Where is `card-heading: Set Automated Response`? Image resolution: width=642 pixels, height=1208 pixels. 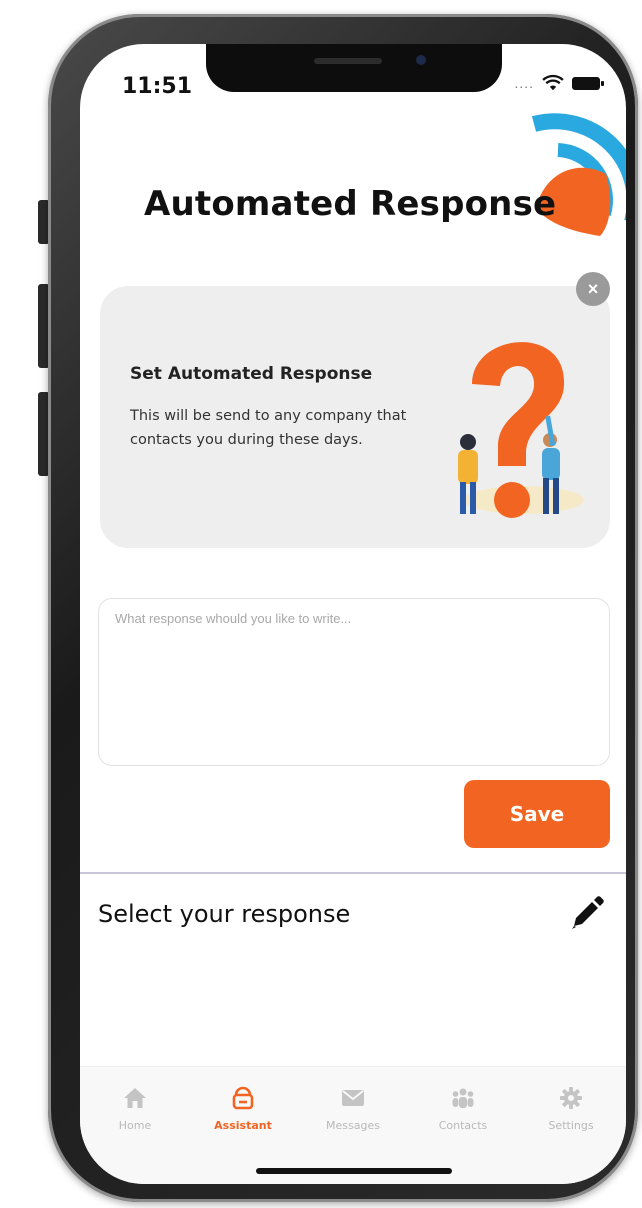 card-heading: Set Automated Response is located at coordinates (251, 374).